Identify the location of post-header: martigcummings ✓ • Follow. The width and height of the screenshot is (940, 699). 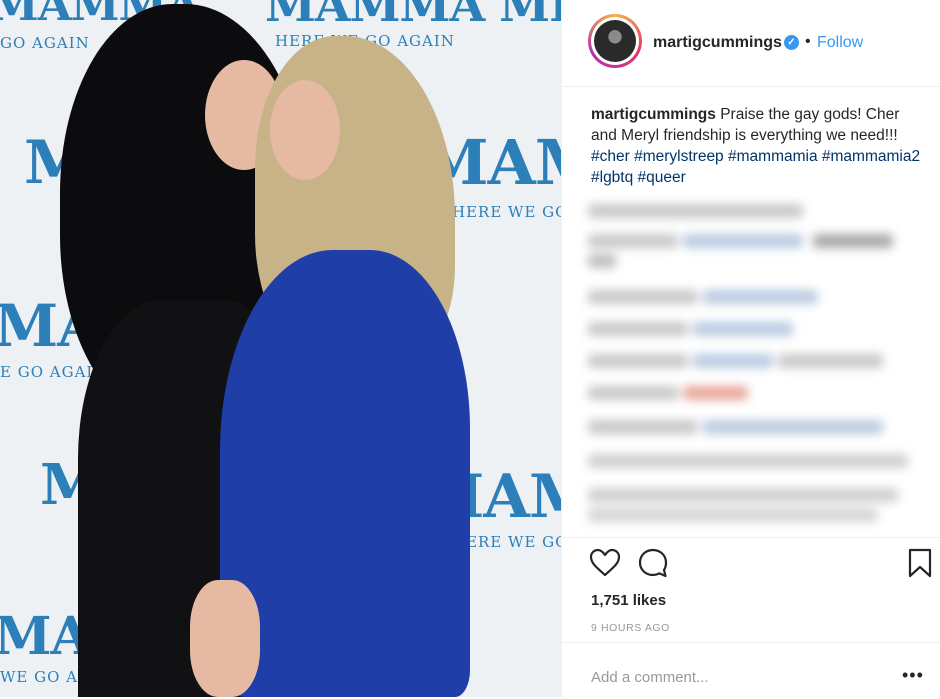
(751, 43).